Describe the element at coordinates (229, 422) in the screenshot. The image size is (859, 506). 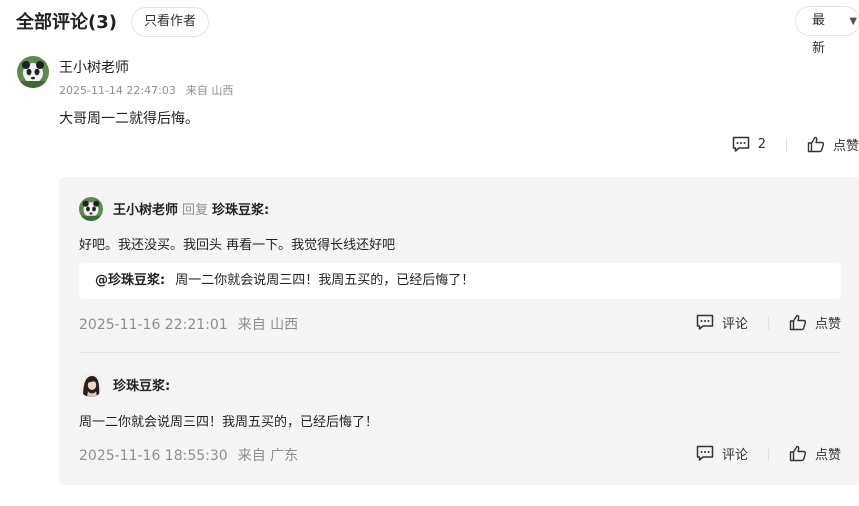
I see `reply-text: 周一二你就会说周三四！我周五买的，已经后悔了！` at that location.